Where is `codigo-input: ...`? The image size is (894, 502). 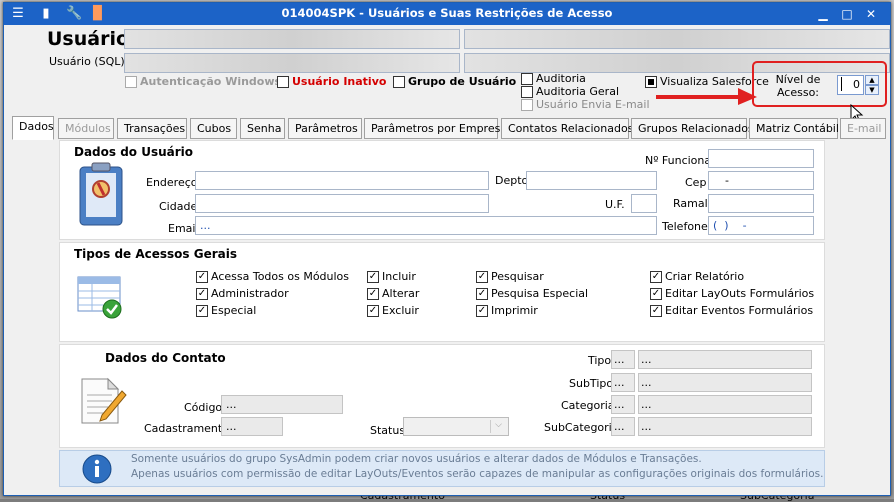
codigo-input: ... is located at coordinates (282, 404).